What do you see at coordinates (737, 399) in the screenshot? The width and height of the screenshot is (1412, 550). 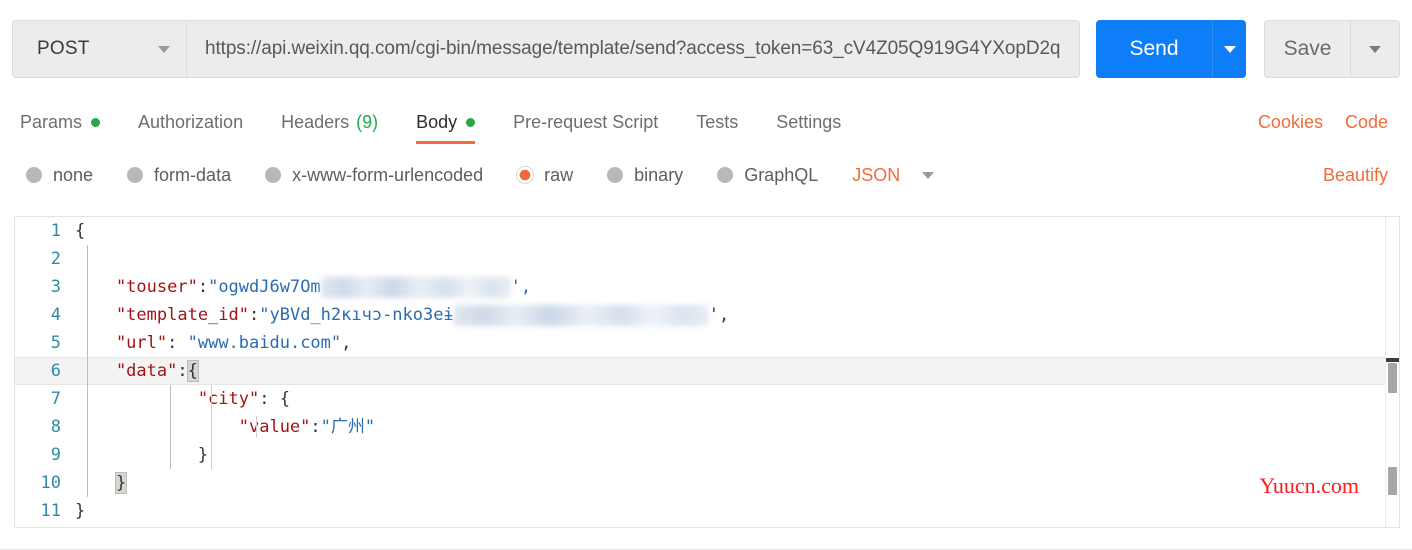 I see `line-content: "city": {` at bounding box center [737, 399].